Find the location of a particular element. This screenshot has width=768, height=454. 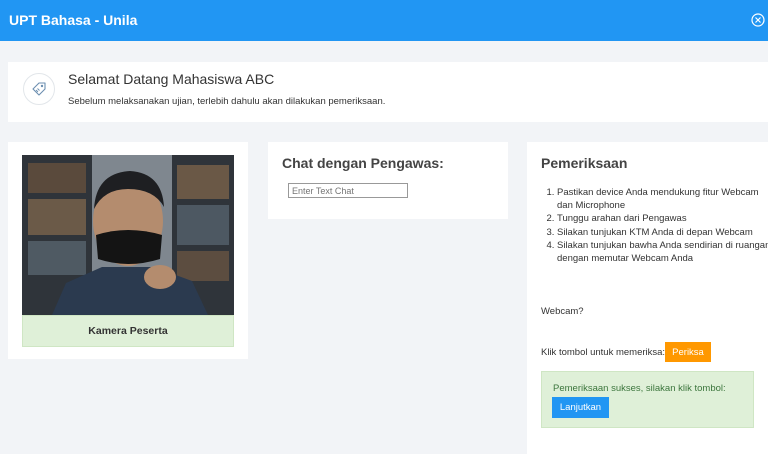

chat-card: Chat dengan Pengawas: is located at coordinates (388, 180).